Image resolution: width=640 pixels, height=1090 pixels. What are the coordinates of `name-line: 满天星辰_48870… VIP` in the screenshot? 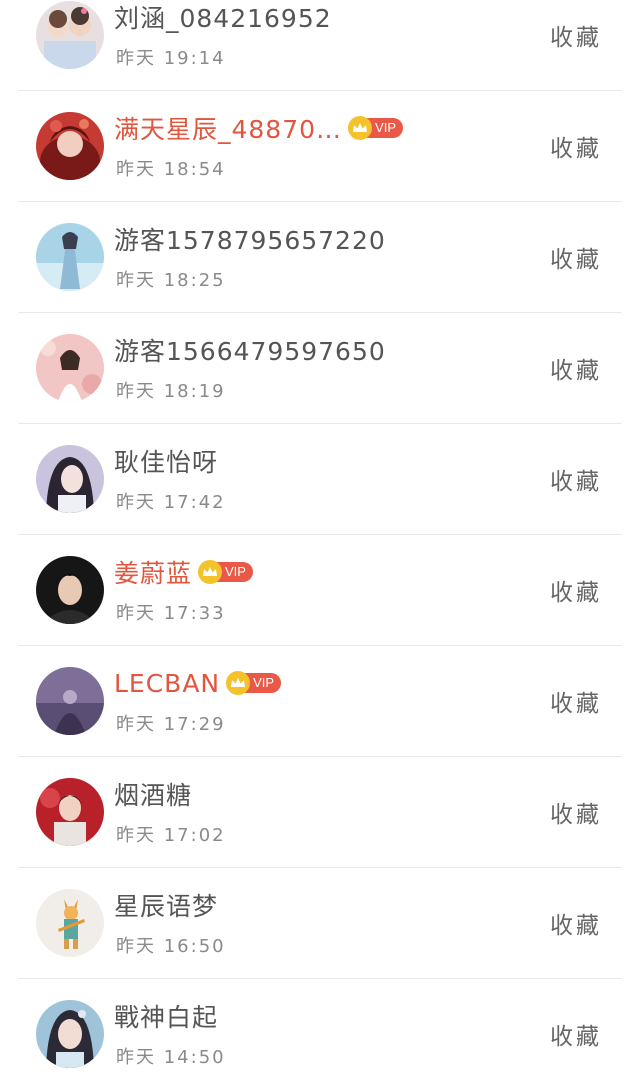 It's located at (258, 128).